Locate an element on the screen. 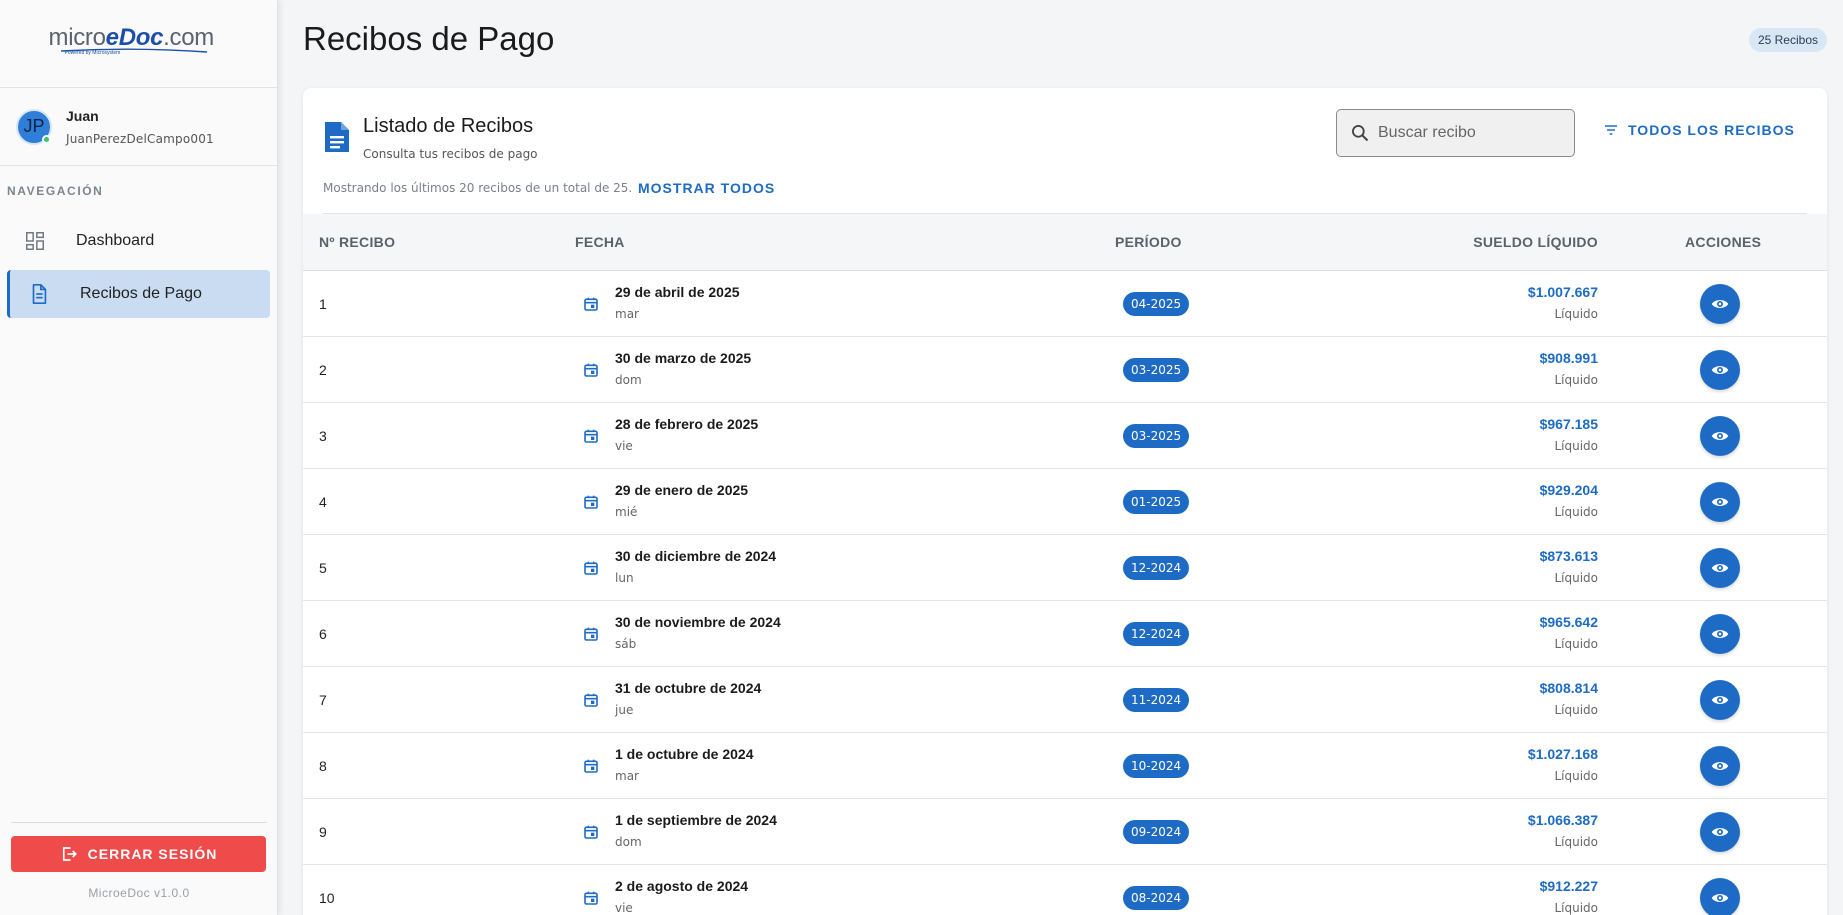  sidebar-item-label: Recibos de Pago is located at coordinates (141, 293).